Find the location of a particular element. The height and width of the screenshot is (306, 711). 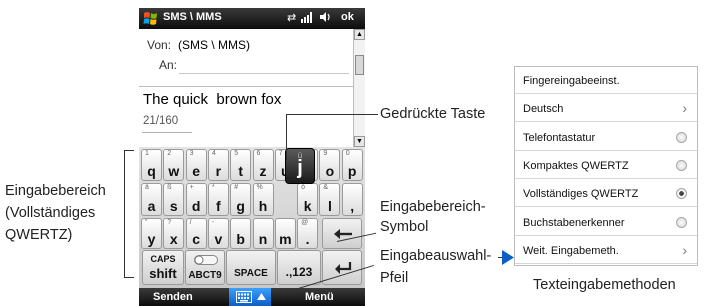

number-mode-key: .,123 is located at coordinates (299, 267).